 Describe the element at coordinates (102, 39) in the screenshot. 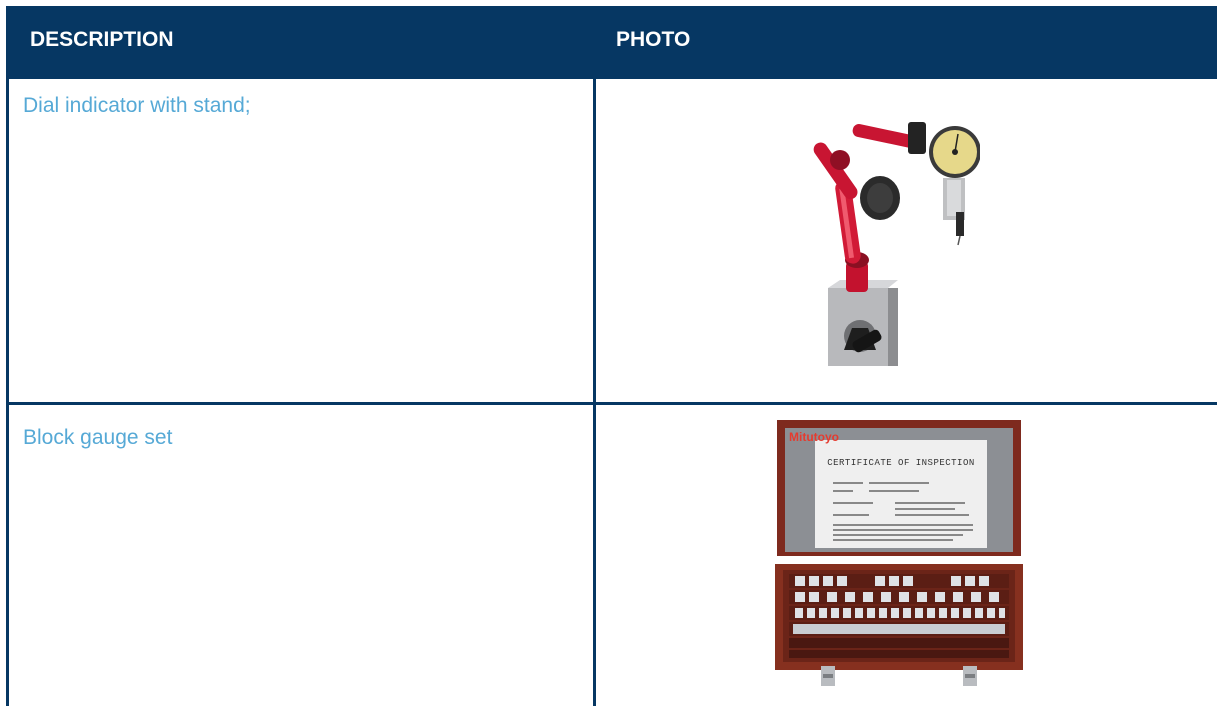

I see `header-description: DESCRIPTION` at that location.